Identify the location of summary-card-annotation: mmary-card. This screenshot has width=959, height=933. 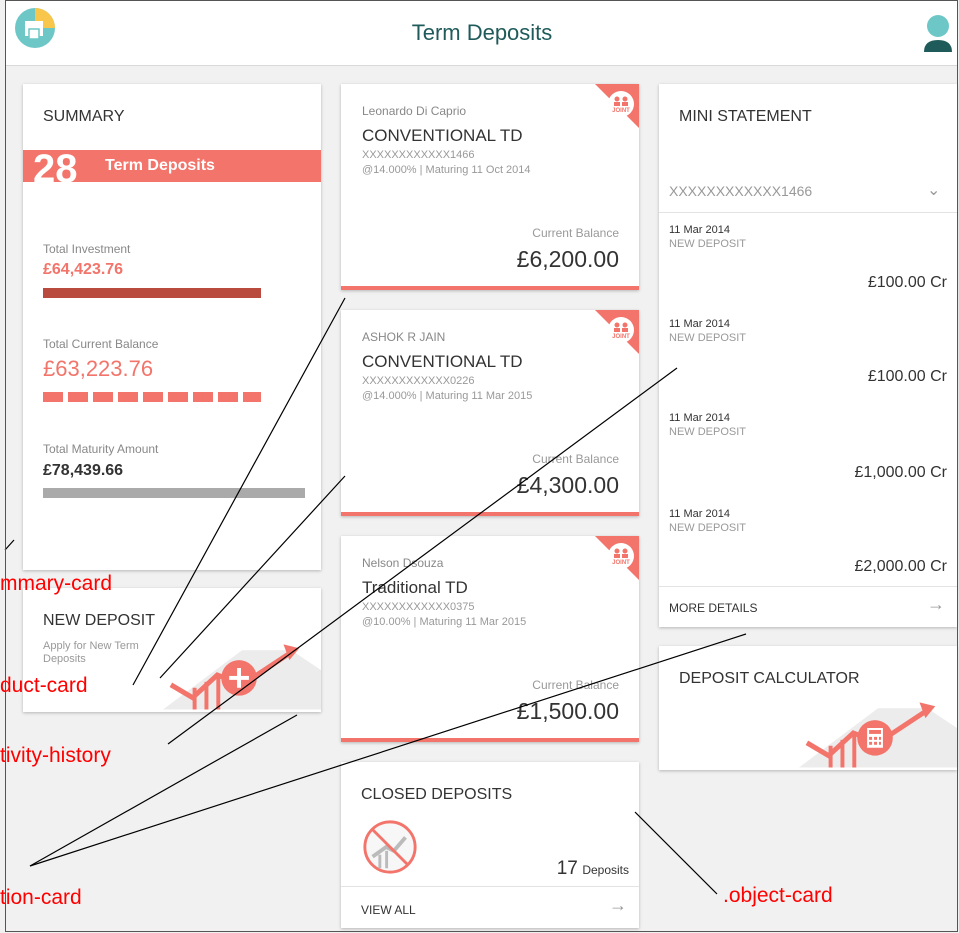
(56, 583).